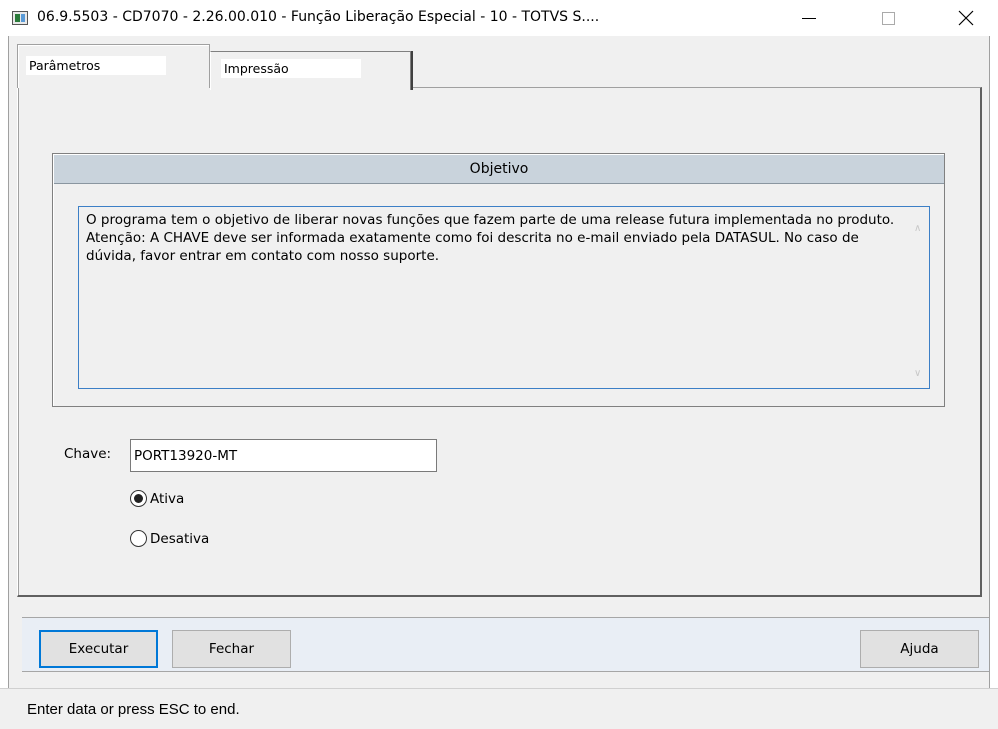 The height and width of the screenshot is (729, 998). What do you see at coordinates (231, 649) in the screenshot?
I see `fechar-button: Fechar` at bounding box center [231, 649].